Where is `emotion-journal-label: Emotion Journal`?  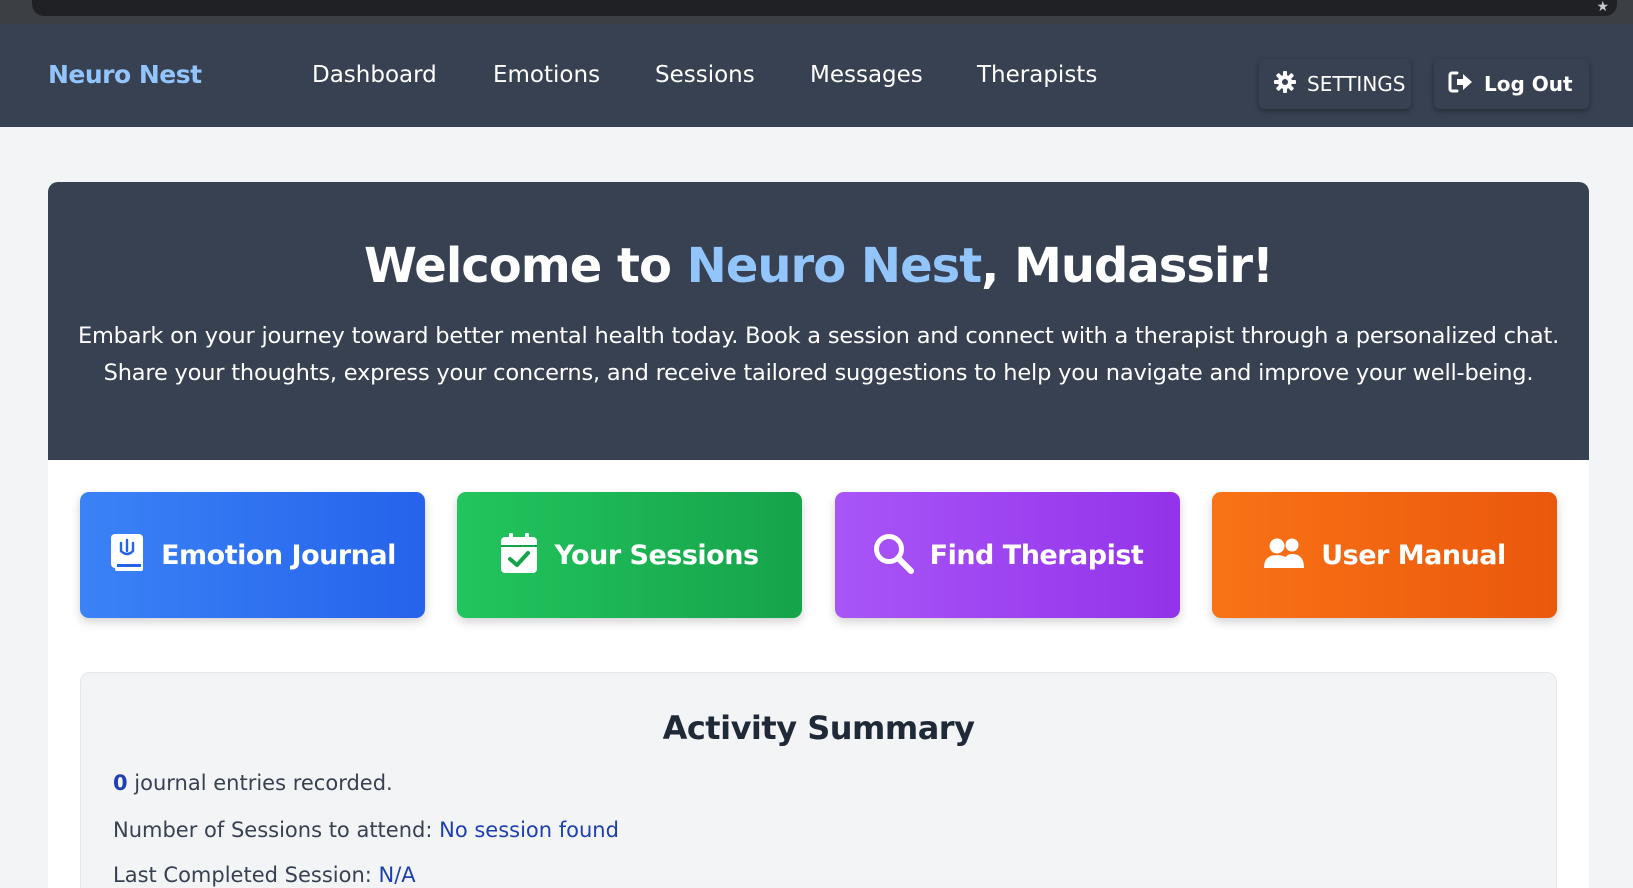 emotion-journal-label: Emotion Journal is located at coordinates (278, 555).